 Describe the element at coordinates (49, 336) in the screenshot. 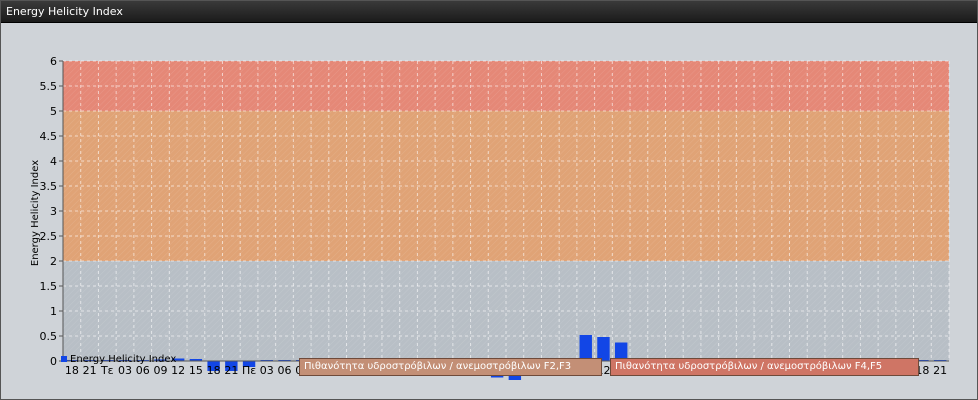

I see `y-tick-label-1: 0.5` at that location.